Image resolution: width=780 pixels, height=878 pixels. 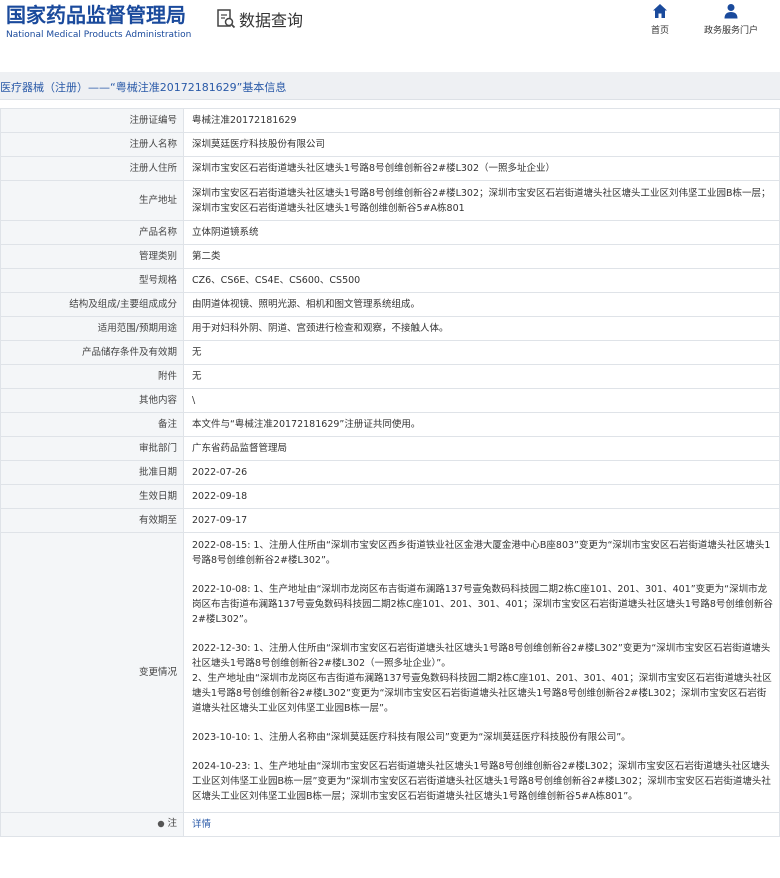 I want to click on page-title-bar: 医疗器械（注册）——“粤械注准20172181629”基本信息, so click(x=390, y=86).